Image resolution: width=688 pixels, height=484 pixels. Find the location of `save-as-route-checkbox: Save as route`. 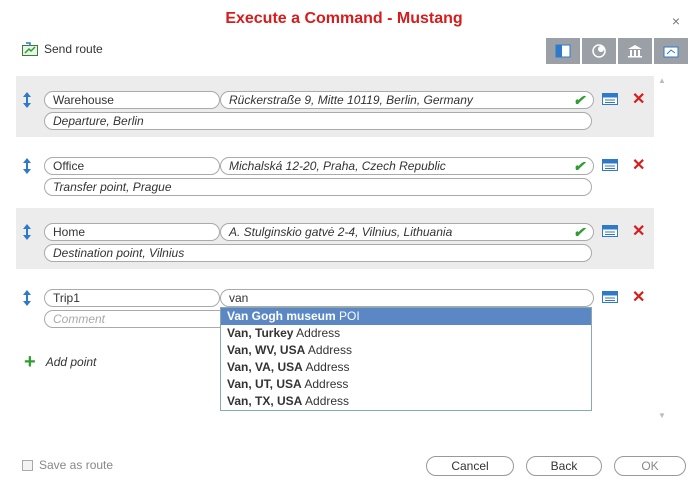

save-as-route-checkbox: Save as route is located at coordinates (67, 465).